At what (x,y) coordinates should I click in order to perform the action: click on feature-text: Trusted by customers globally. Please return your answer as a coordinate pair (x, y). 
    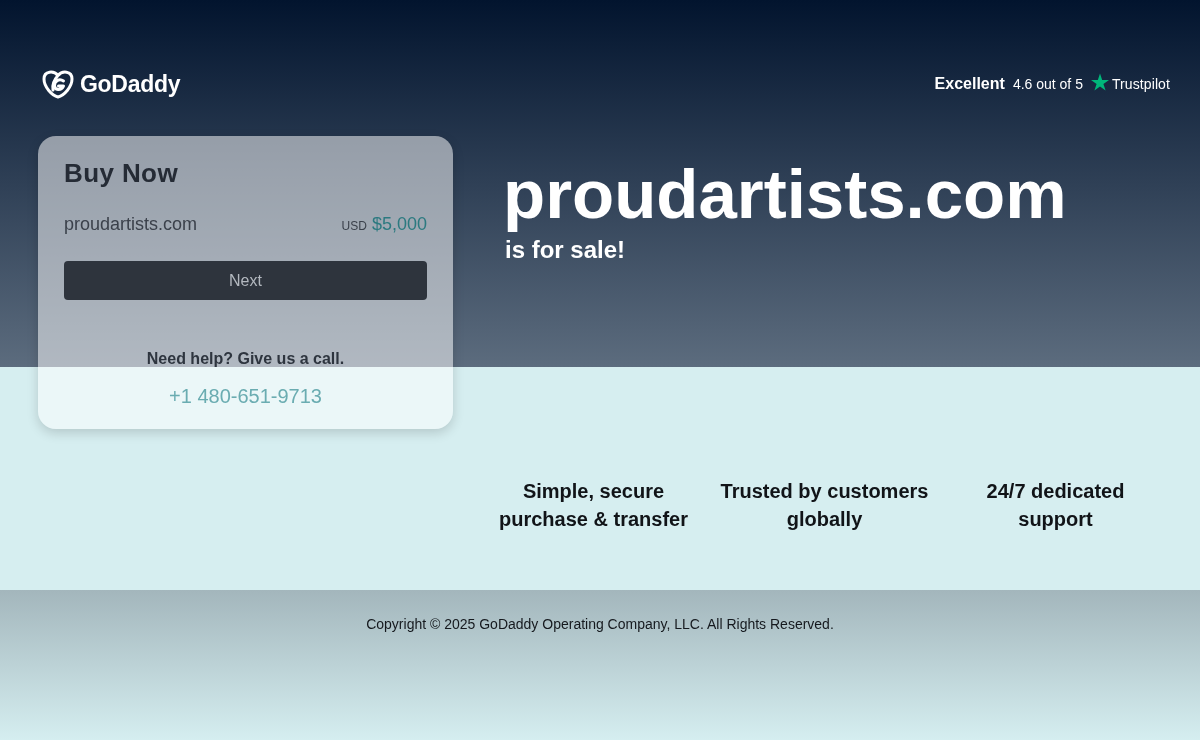
    Looking at the image, I should click on (824, 505).